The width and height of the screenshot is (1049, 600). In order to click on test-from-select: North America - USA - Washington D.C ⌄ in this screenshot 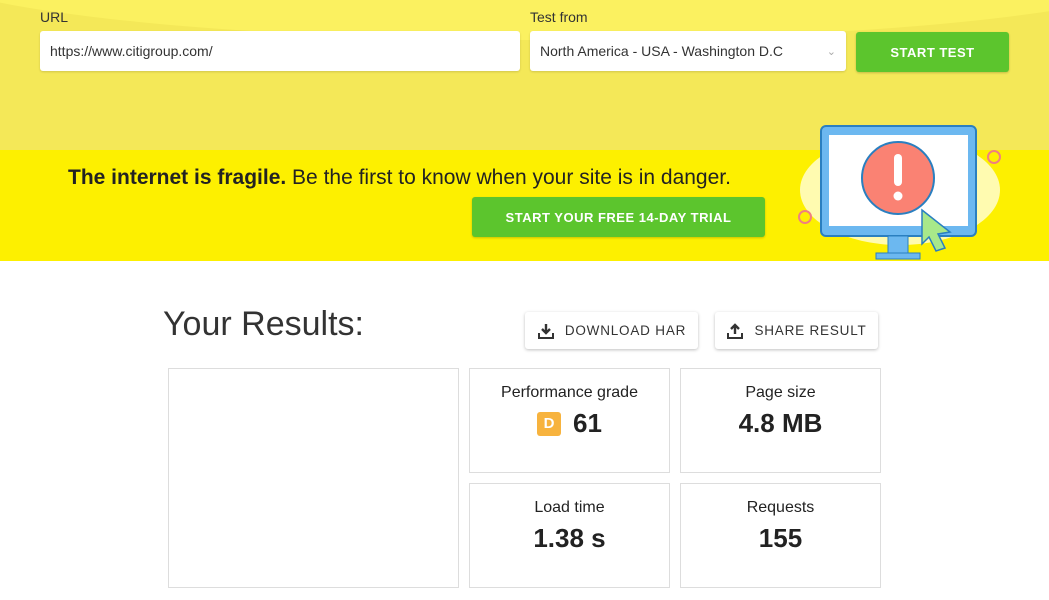, I will do `click(688, 51)`.